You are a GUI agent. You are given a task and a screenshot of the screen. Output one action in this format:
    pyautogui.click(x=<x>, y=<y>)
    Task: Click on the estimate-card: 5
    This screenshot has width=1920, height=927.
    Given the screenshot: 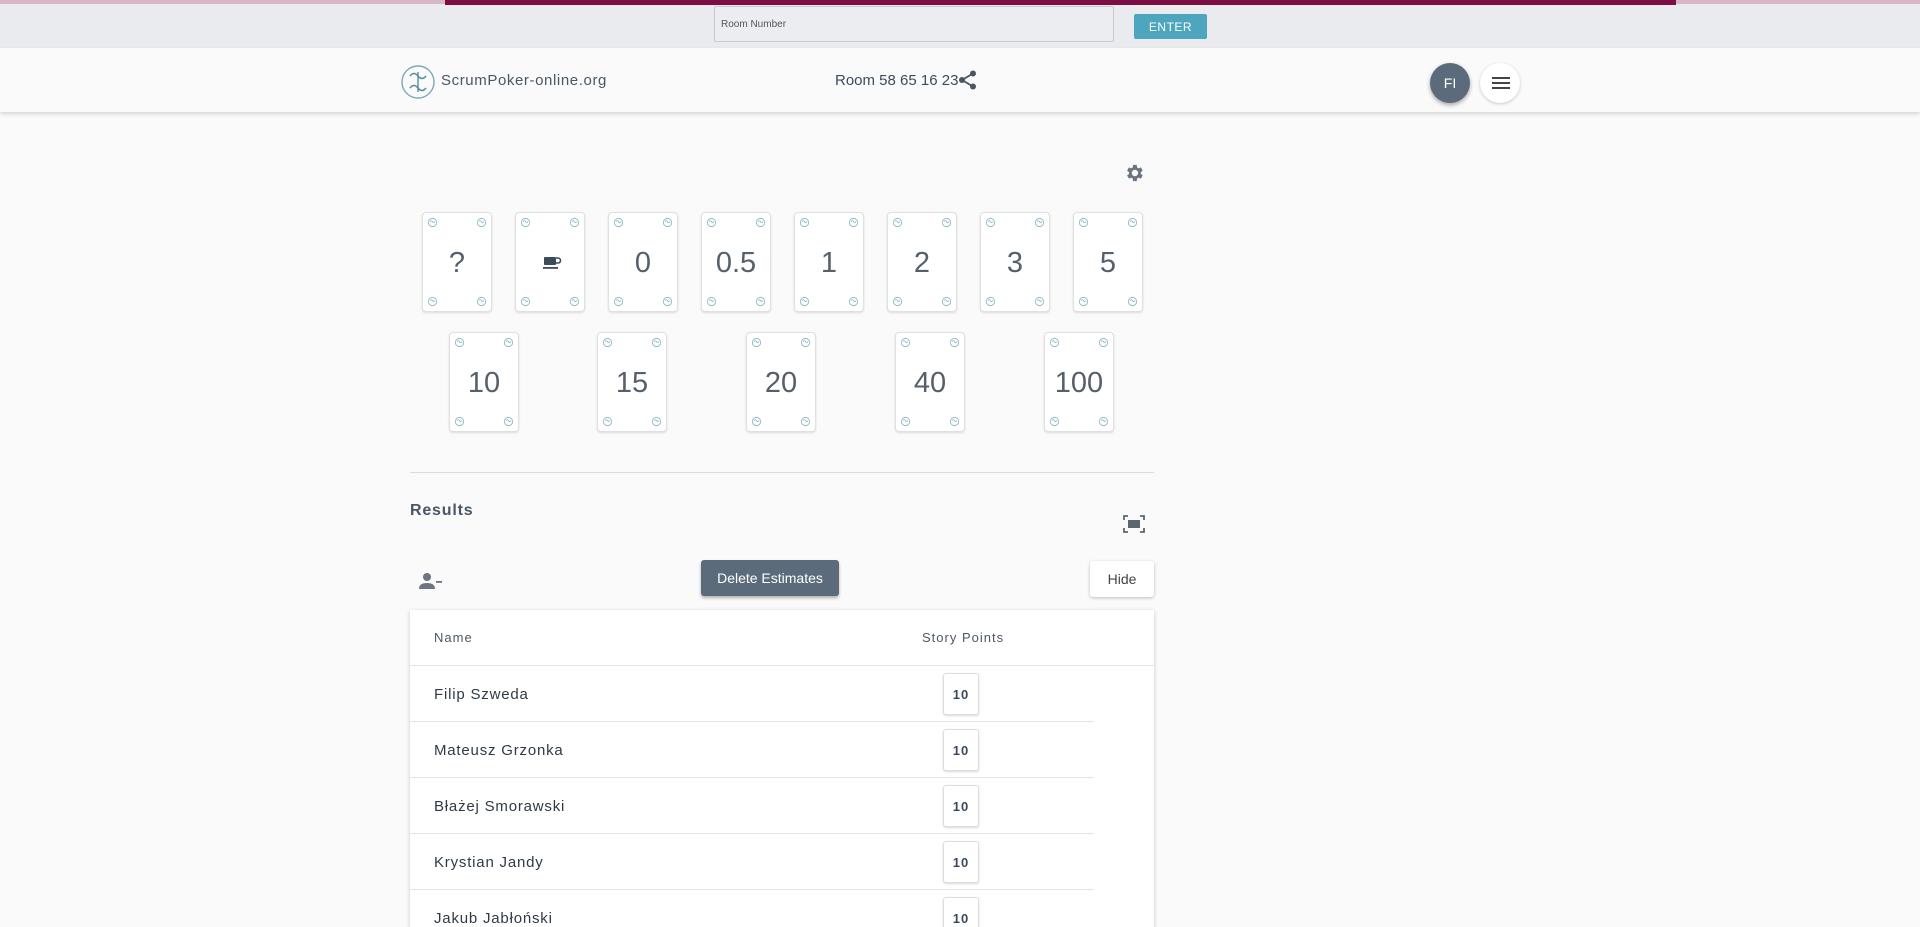 What is the action you would take?
    pyautogui.click(x=1108, y=262)
    